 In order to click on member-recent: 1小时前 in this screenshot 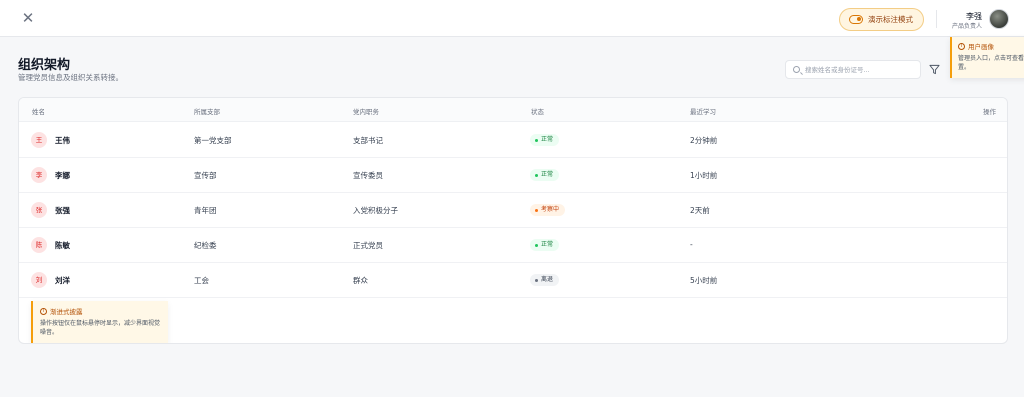, I will do `click(704, 175)`.